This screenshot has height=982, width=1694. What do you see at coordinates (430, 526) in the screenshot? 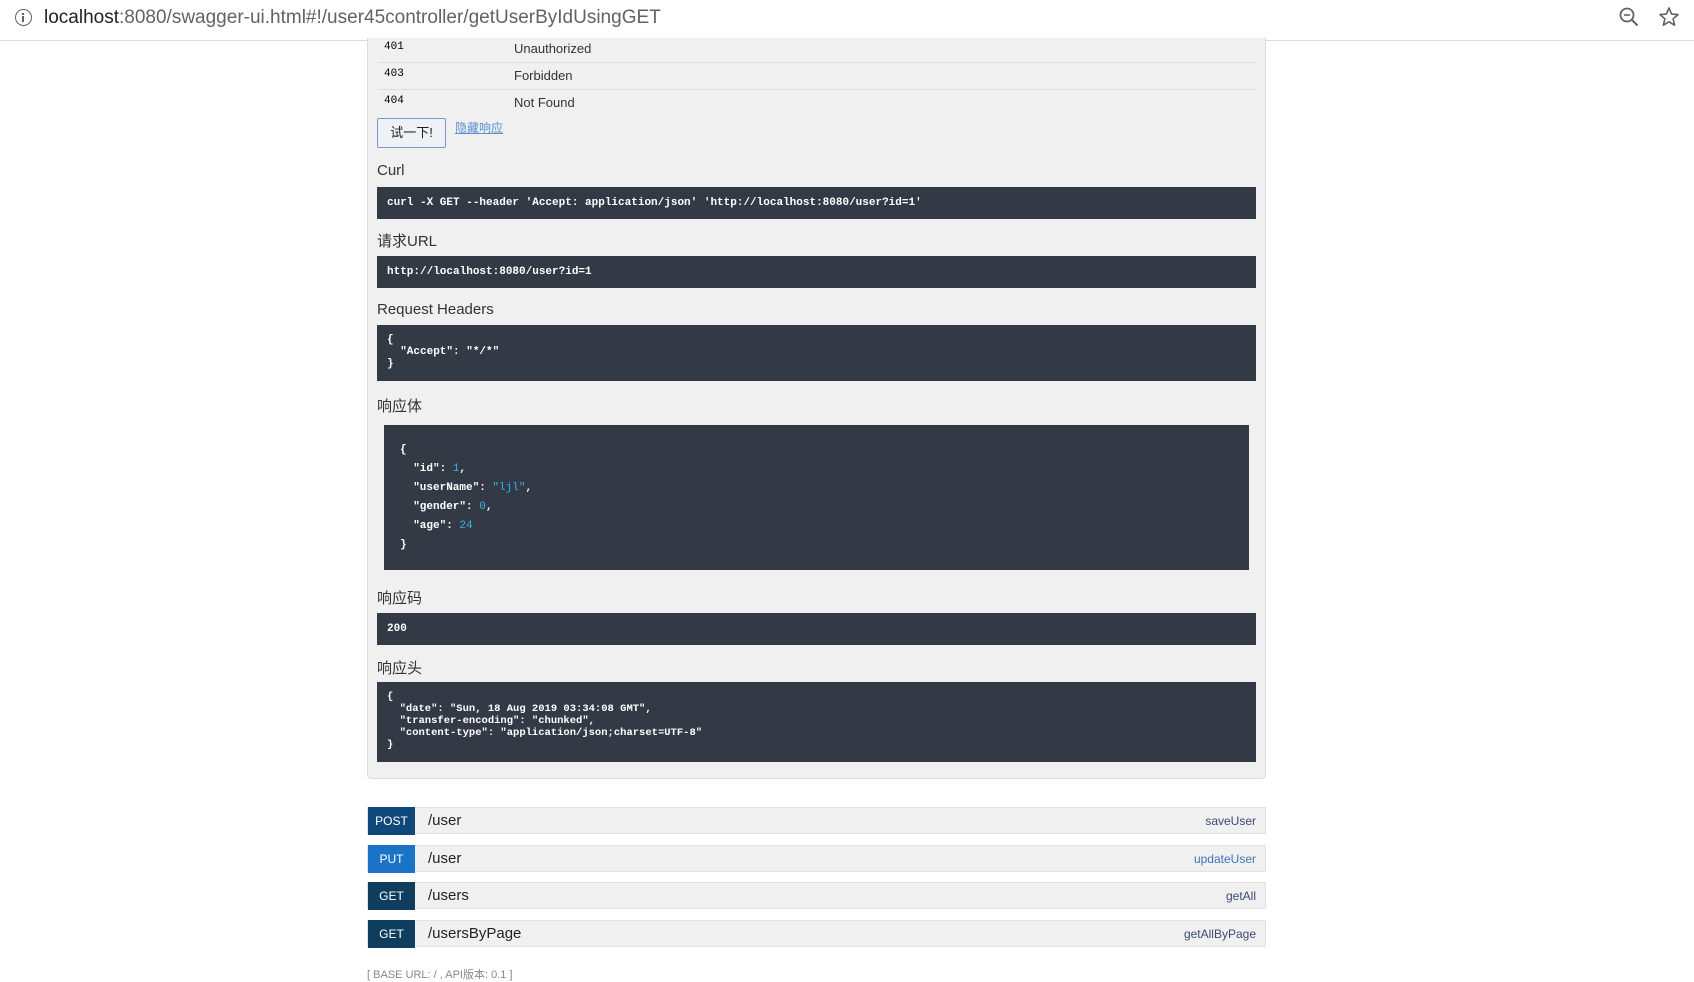
I see `json-key: "age":` at bounding box center [430, 526].